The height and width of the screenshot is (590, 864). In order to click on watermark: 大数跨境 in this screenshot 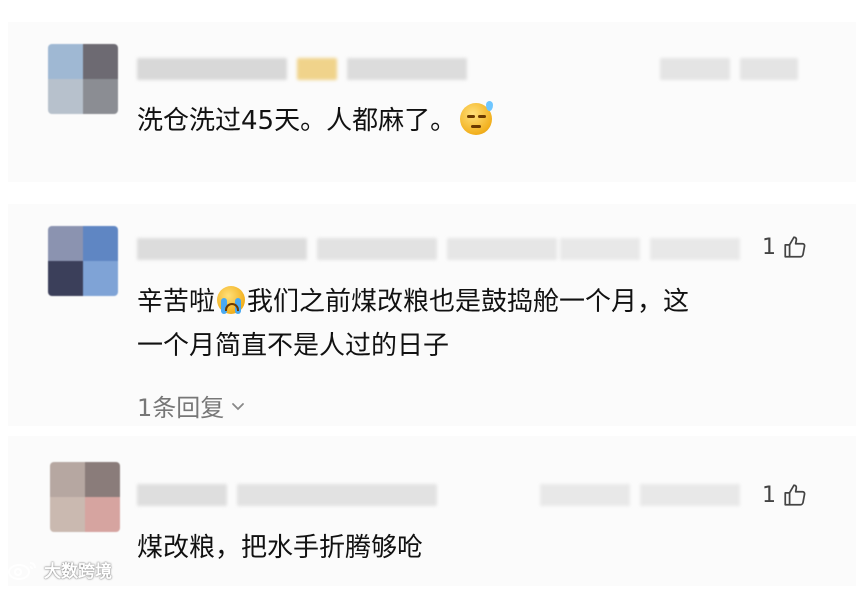, I will do `click(59, 569)`.